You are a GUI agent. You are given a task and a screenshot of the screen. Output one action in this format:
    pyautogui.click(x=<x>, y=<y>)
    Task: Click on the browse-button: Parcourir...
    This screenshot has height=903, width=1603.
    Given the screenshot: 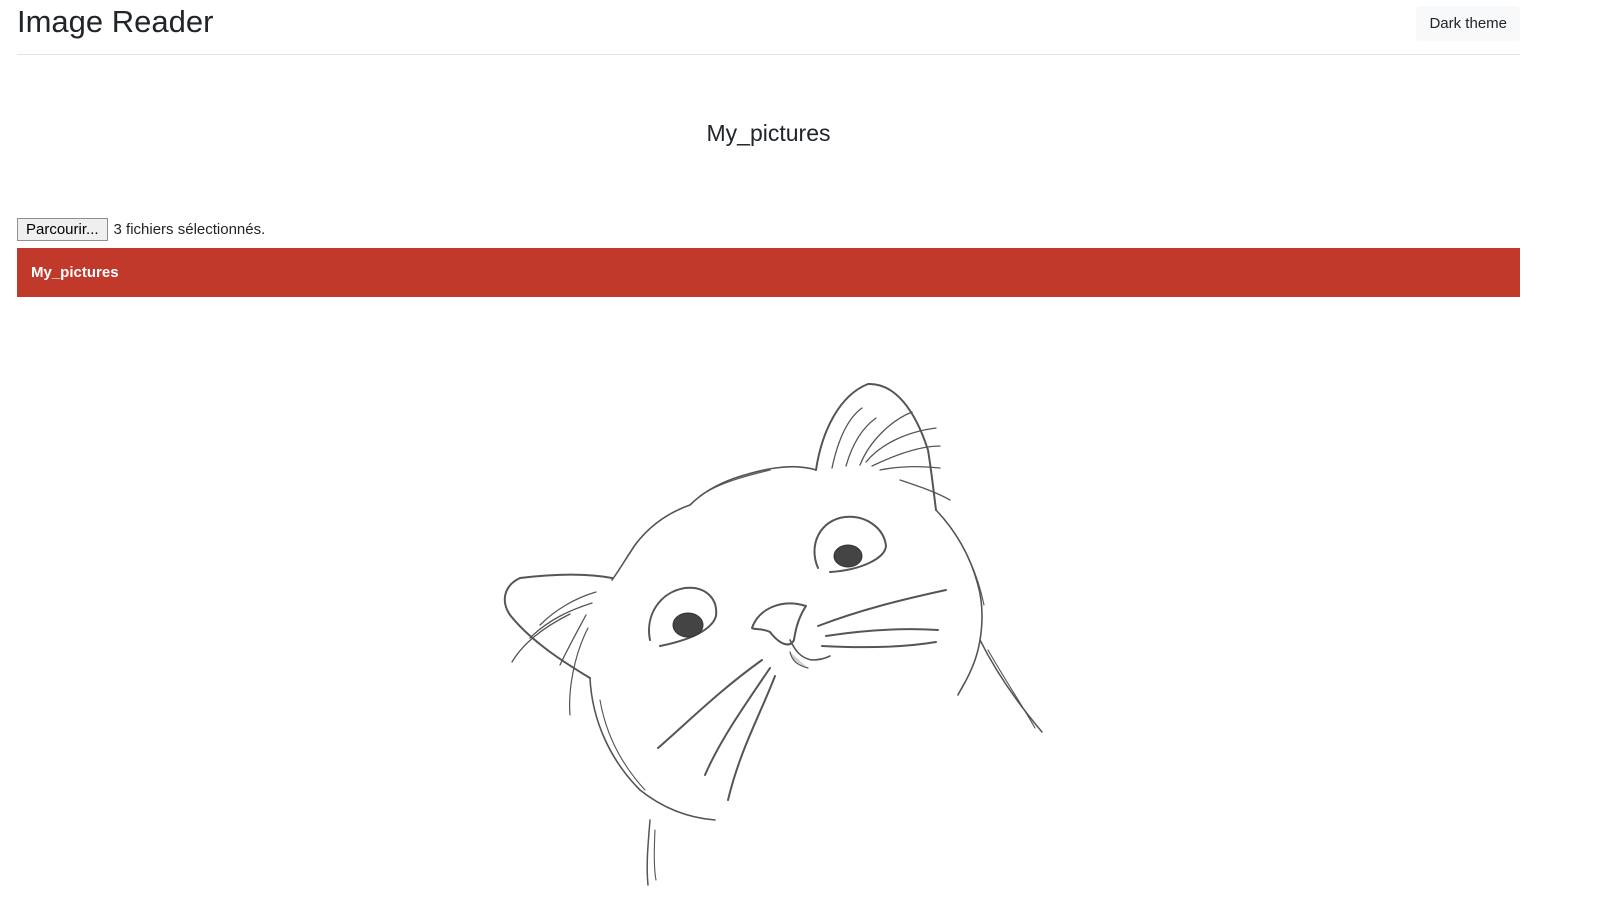 What is the action you would take?
    pyautogui.click(x=62, y=229)
    